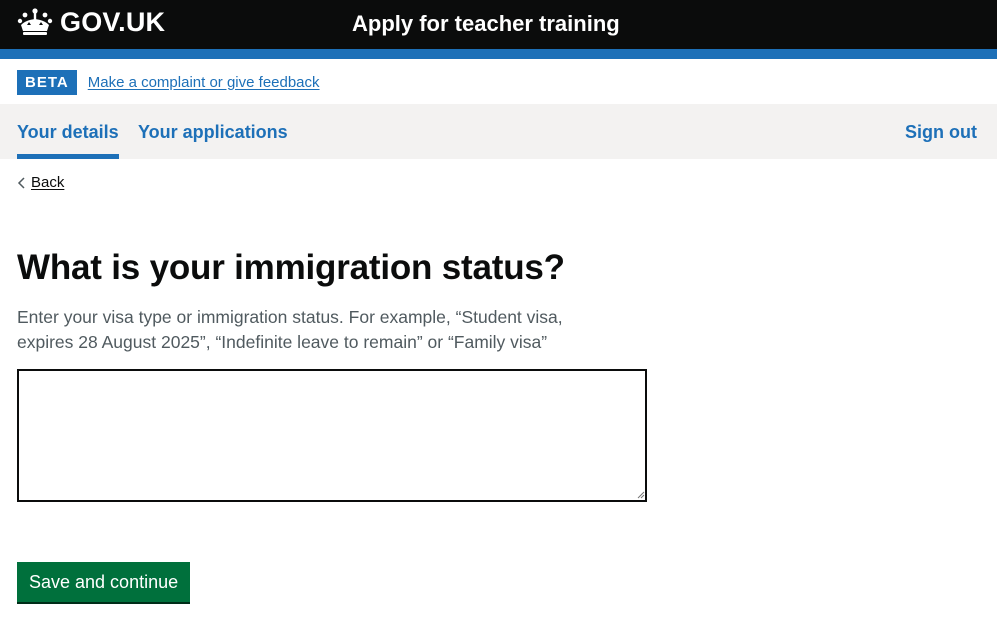  I want to click on resize-grip-icon, so click(640, 494).